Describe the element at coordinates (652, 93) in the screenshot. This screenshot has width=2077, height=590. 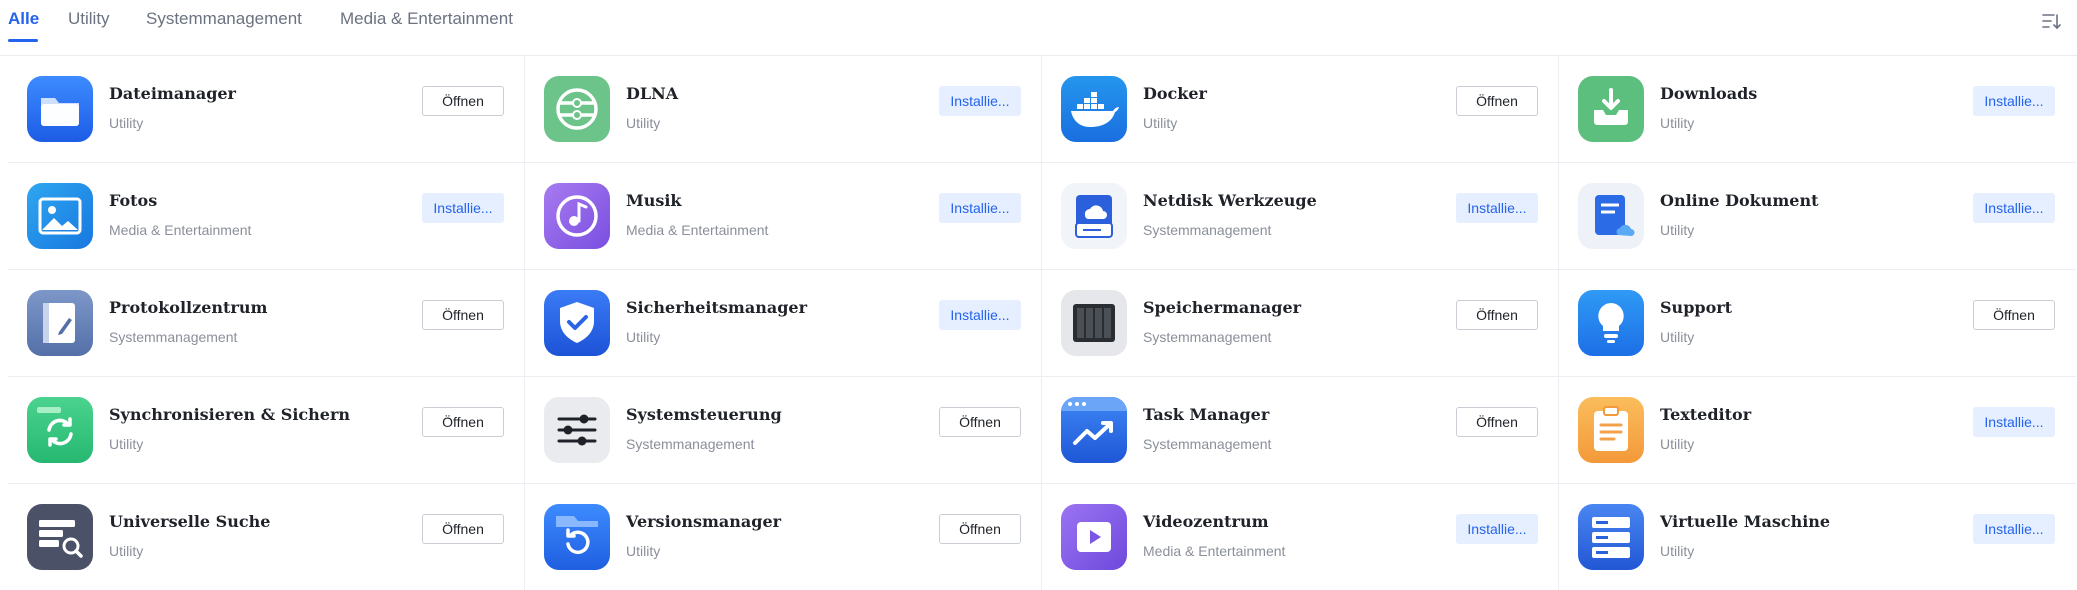
I see `app-name: DLNA` at that location.